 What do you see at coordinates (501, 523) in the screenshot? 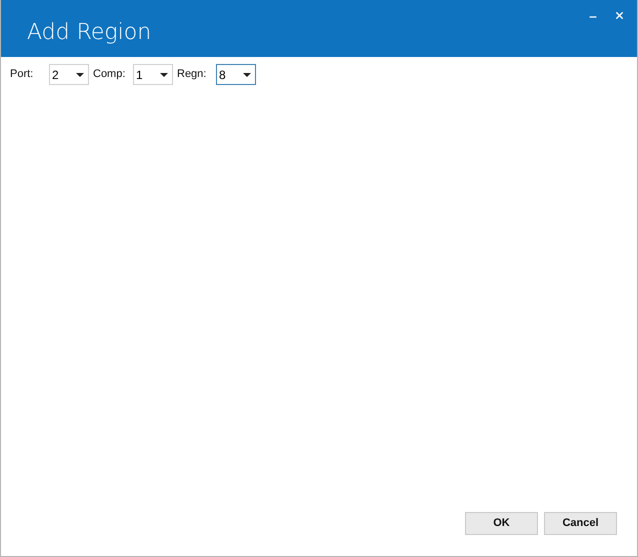
I see `dialog-button: OK` at bounding box center [501, 523].